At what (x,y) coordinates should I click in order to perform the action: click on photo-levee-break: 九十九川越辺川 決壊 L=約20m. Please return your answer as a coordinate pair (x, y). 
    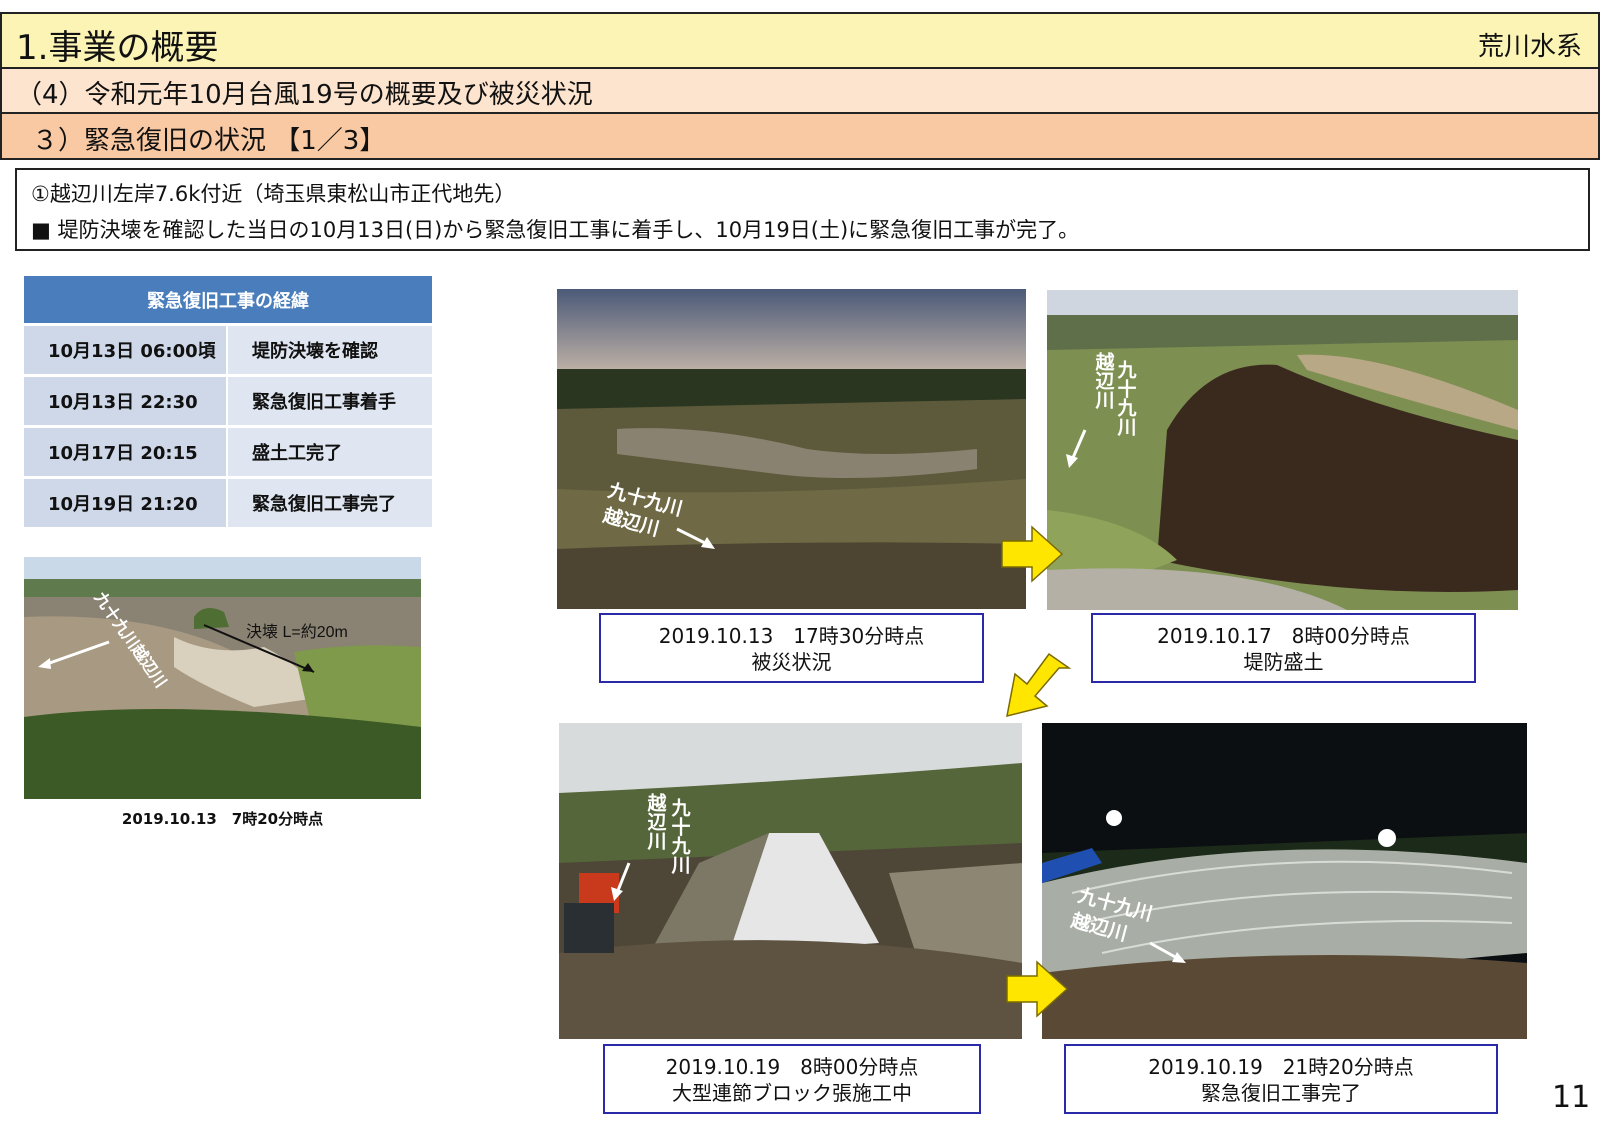
    Looking at the image, I should click on (222, 678).